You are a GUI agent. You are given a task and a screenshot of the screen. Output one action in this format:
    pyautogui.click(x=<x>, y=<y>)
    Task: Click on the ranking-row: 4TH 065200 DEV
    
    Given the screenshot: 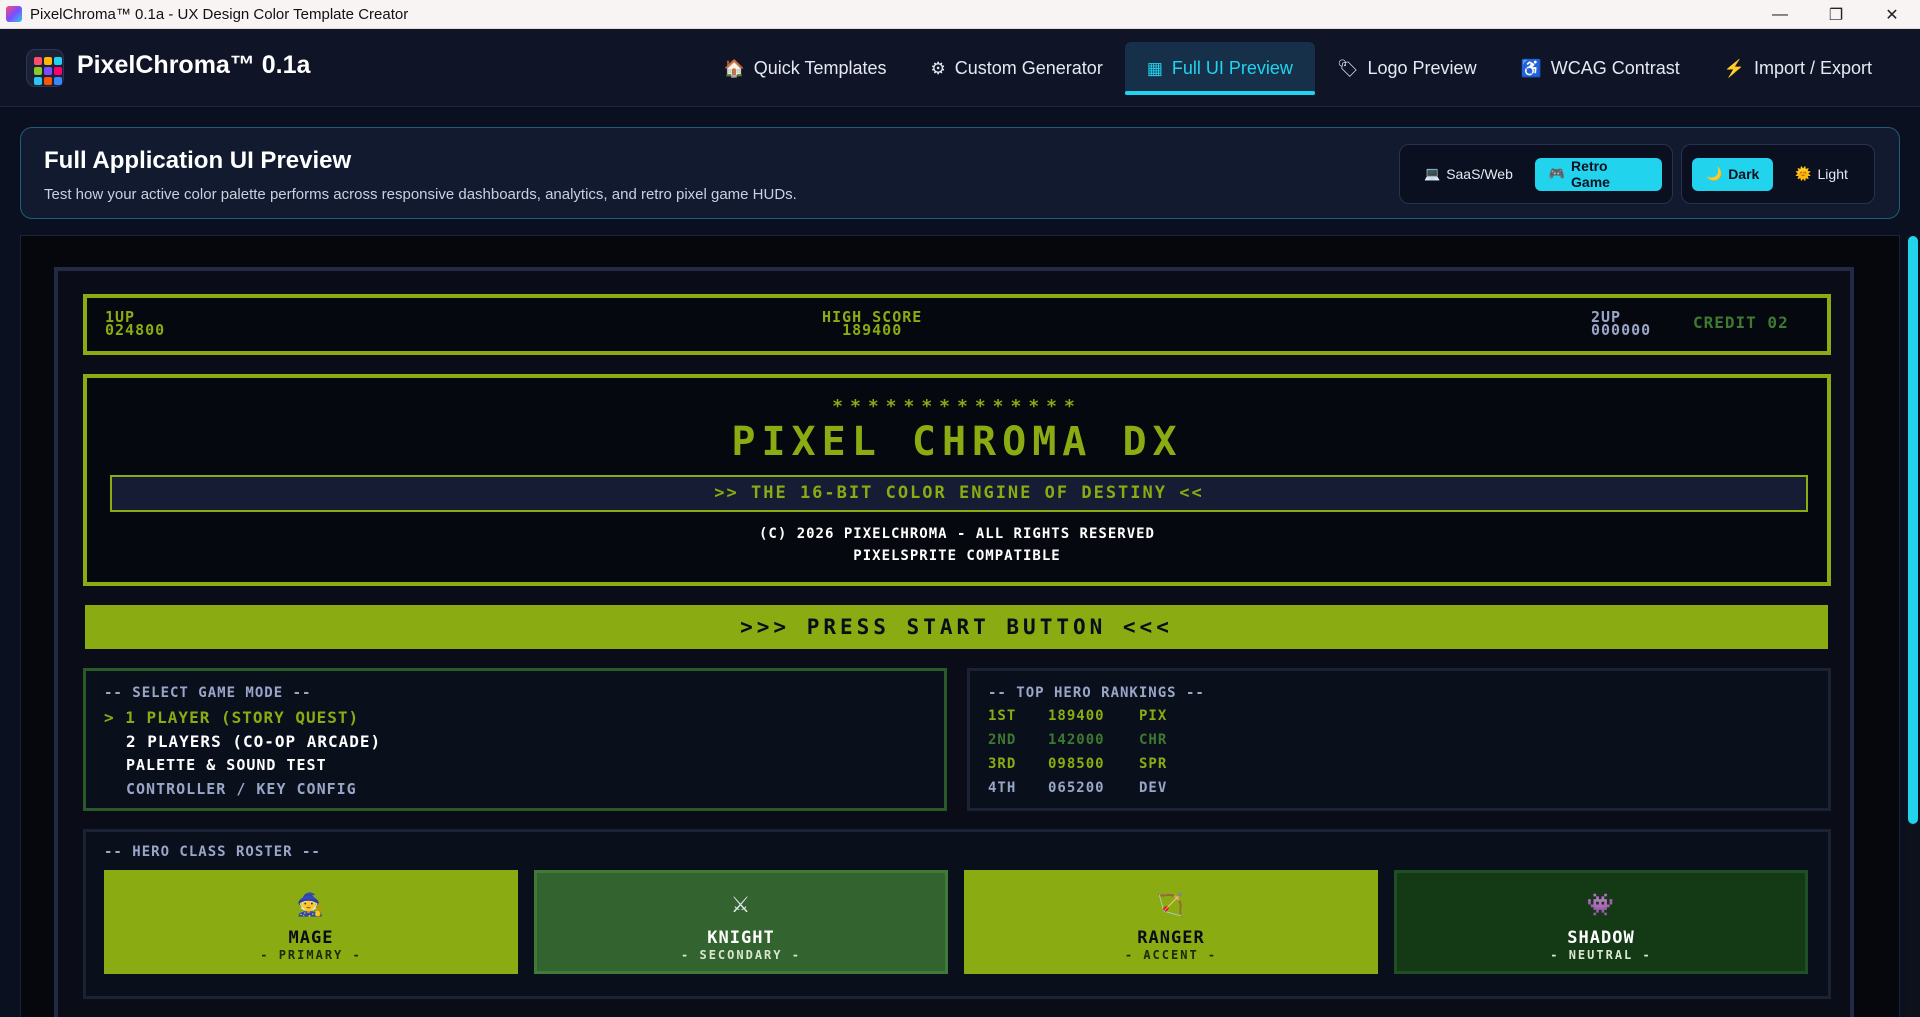 What is the action you would take?
    pyautogui.click(x=1077, y=788)
    